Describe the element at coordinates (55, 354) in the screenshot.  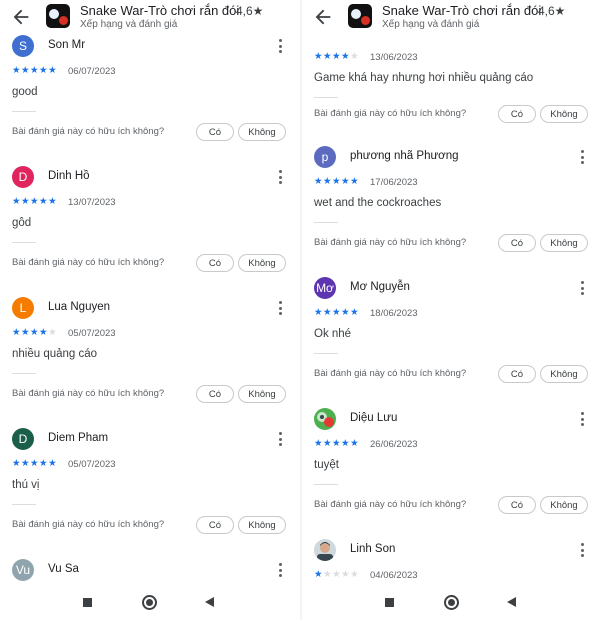
I see `review-text: nhiều quảng cáo` at that location.